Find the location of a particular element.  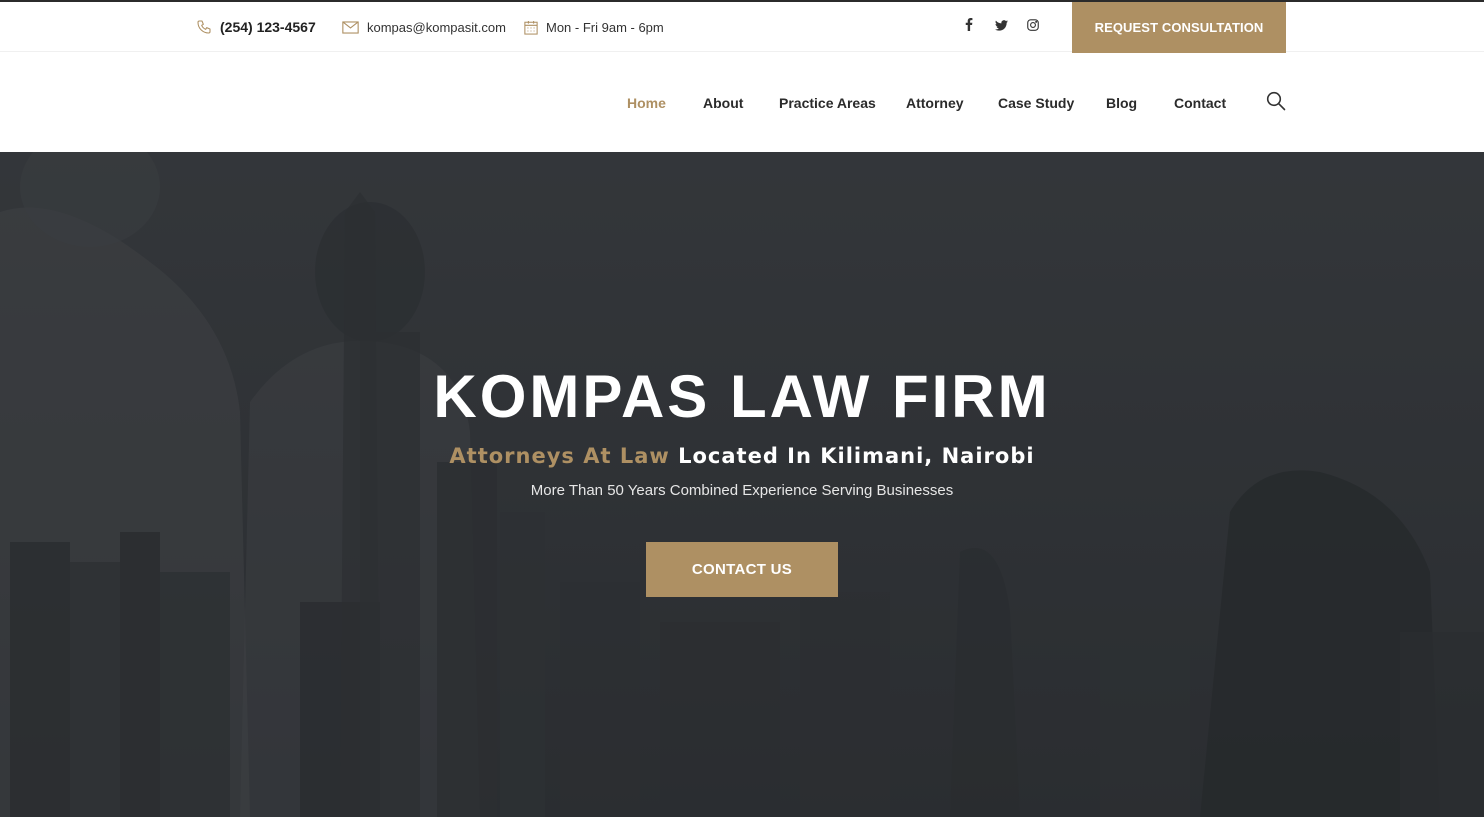

search-icon is located at coordinates (1276, 103).